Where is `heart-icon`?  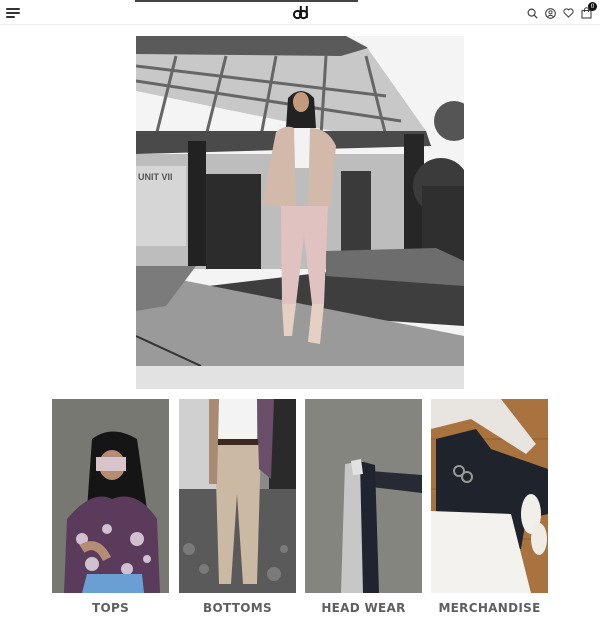
heart-icon is located at coordinates (568, 13).